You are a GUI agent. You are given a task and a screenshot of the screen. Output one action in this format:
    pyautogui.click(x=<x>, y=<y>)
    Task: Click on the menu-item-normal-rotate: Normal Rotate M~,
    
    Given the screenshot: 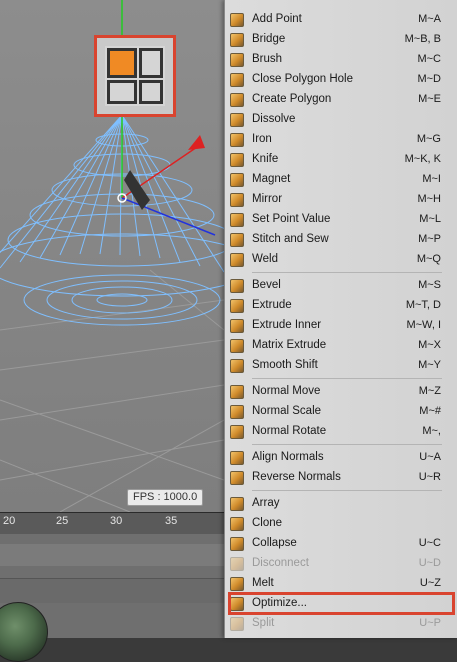 What is the action you would take?
    pyautogui.click(x=341, y=432)
    